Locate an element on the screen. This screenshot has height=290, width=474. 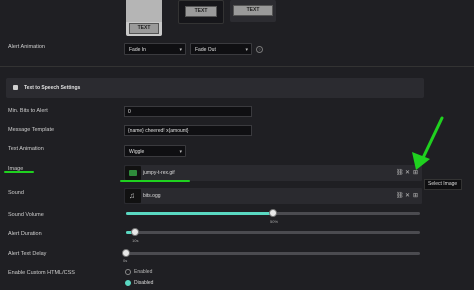
custom-html-label: Enable Custom HTML/CSS is located at coordinates (41, 273).